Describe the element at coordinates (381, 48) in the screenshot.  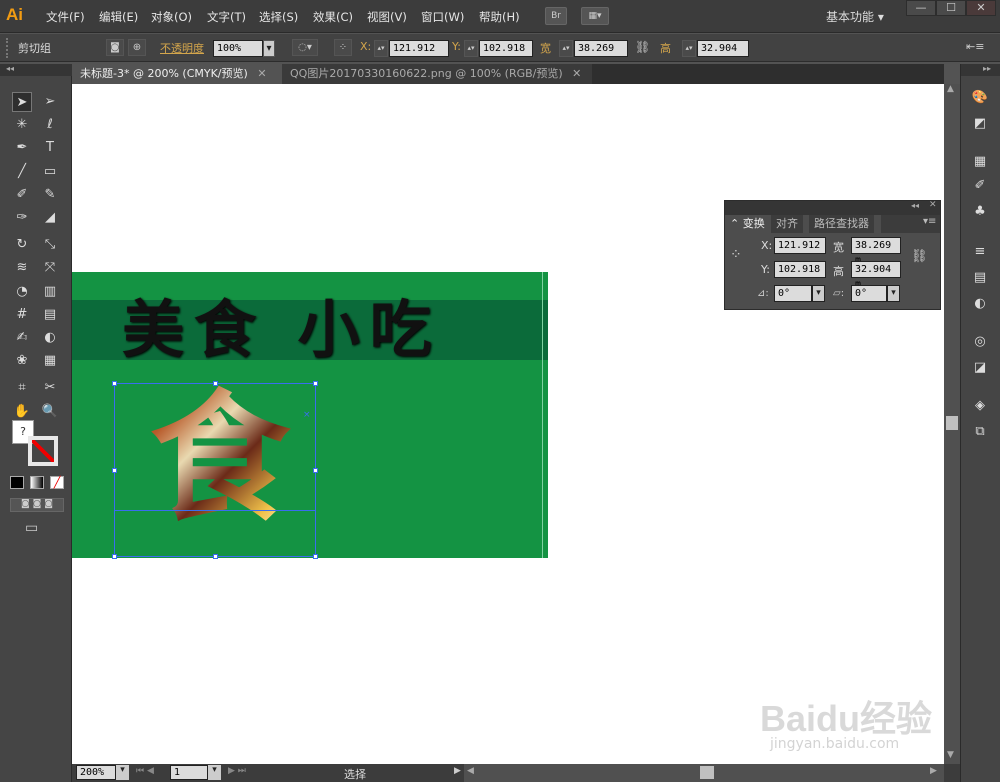
I see `x-stepper: ▴▾` at that location.